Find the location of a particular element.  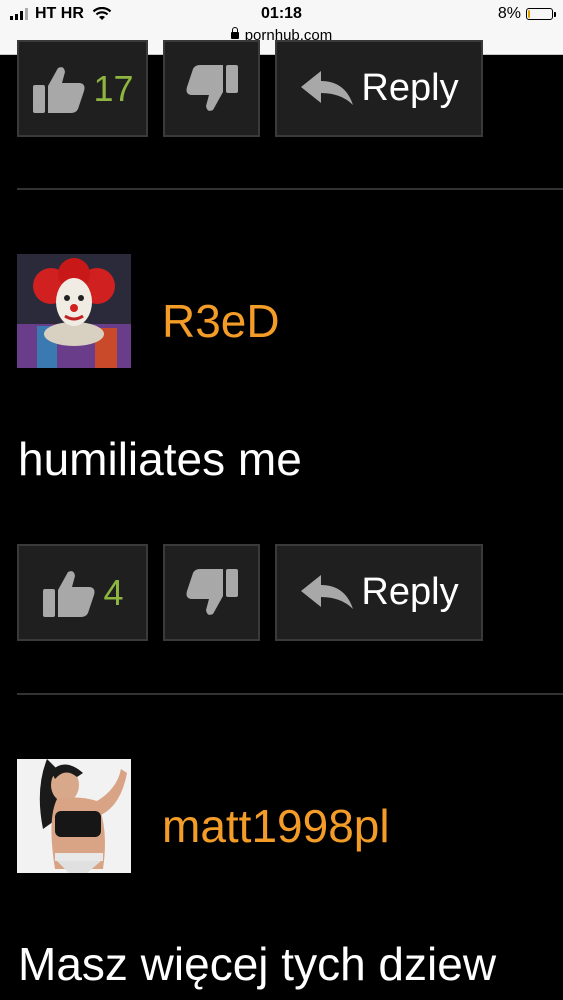

thumbs-up-button: 17 is located at coordinates (82, 88).